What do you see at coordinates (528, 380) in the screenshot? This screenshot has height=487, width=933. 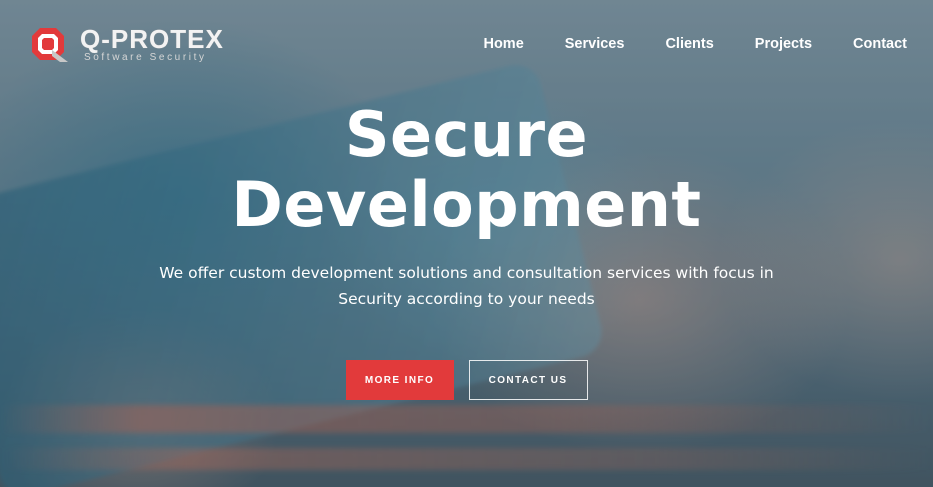 I see `contact-us-button: CONTACT US` at bounding box center [528, 380].